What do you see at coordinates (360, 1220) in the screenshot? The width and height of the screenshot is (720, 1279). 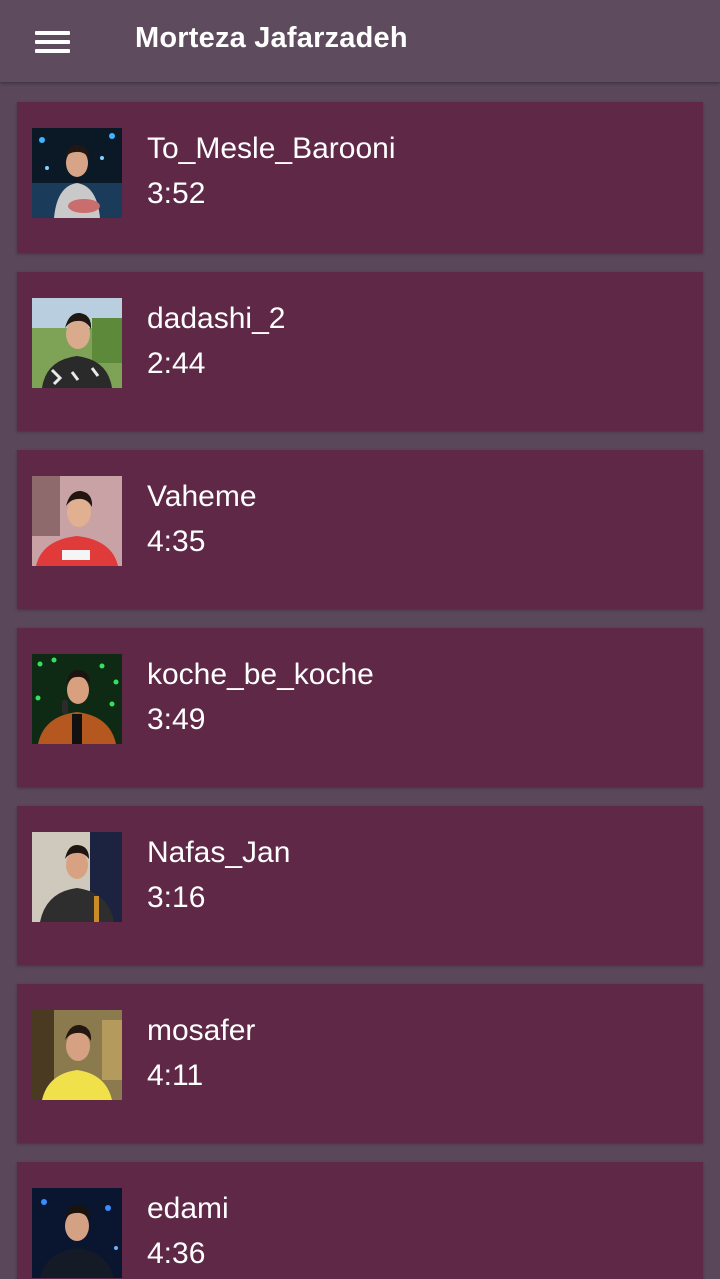 I see `song-list-item: edami 4:36` at bounding box center [360, 1220].